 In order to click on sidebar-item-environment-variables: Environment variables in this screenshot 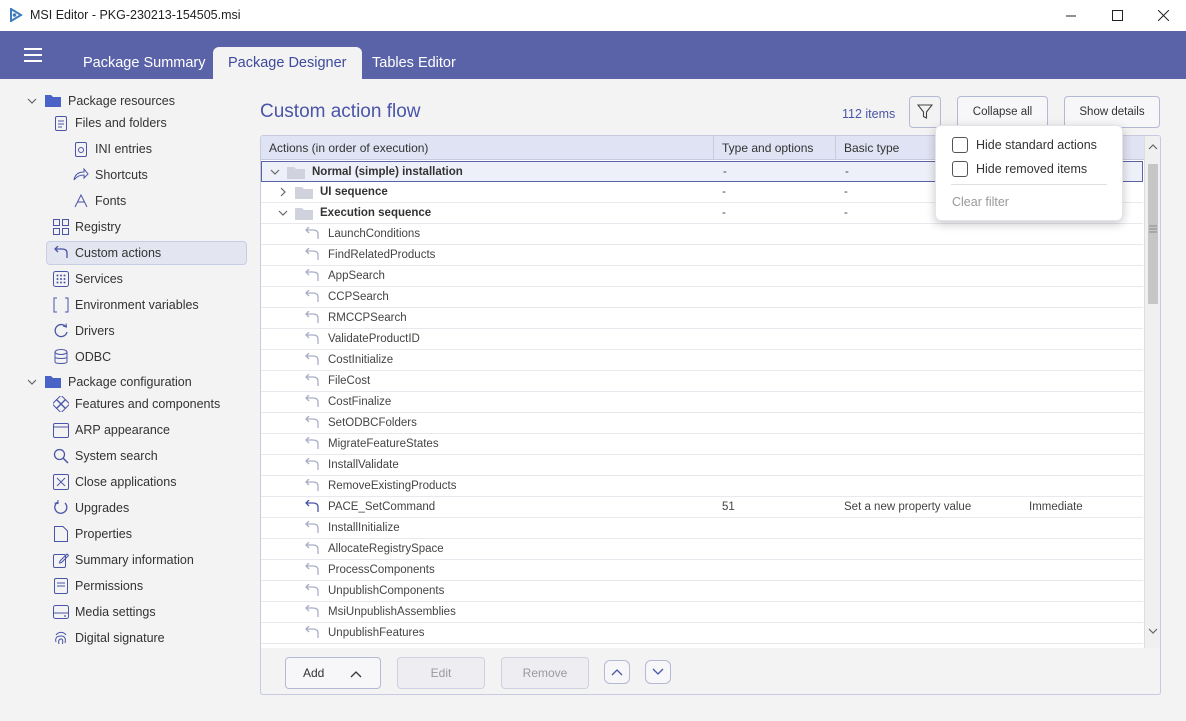, I will do `click(148, 305)`.